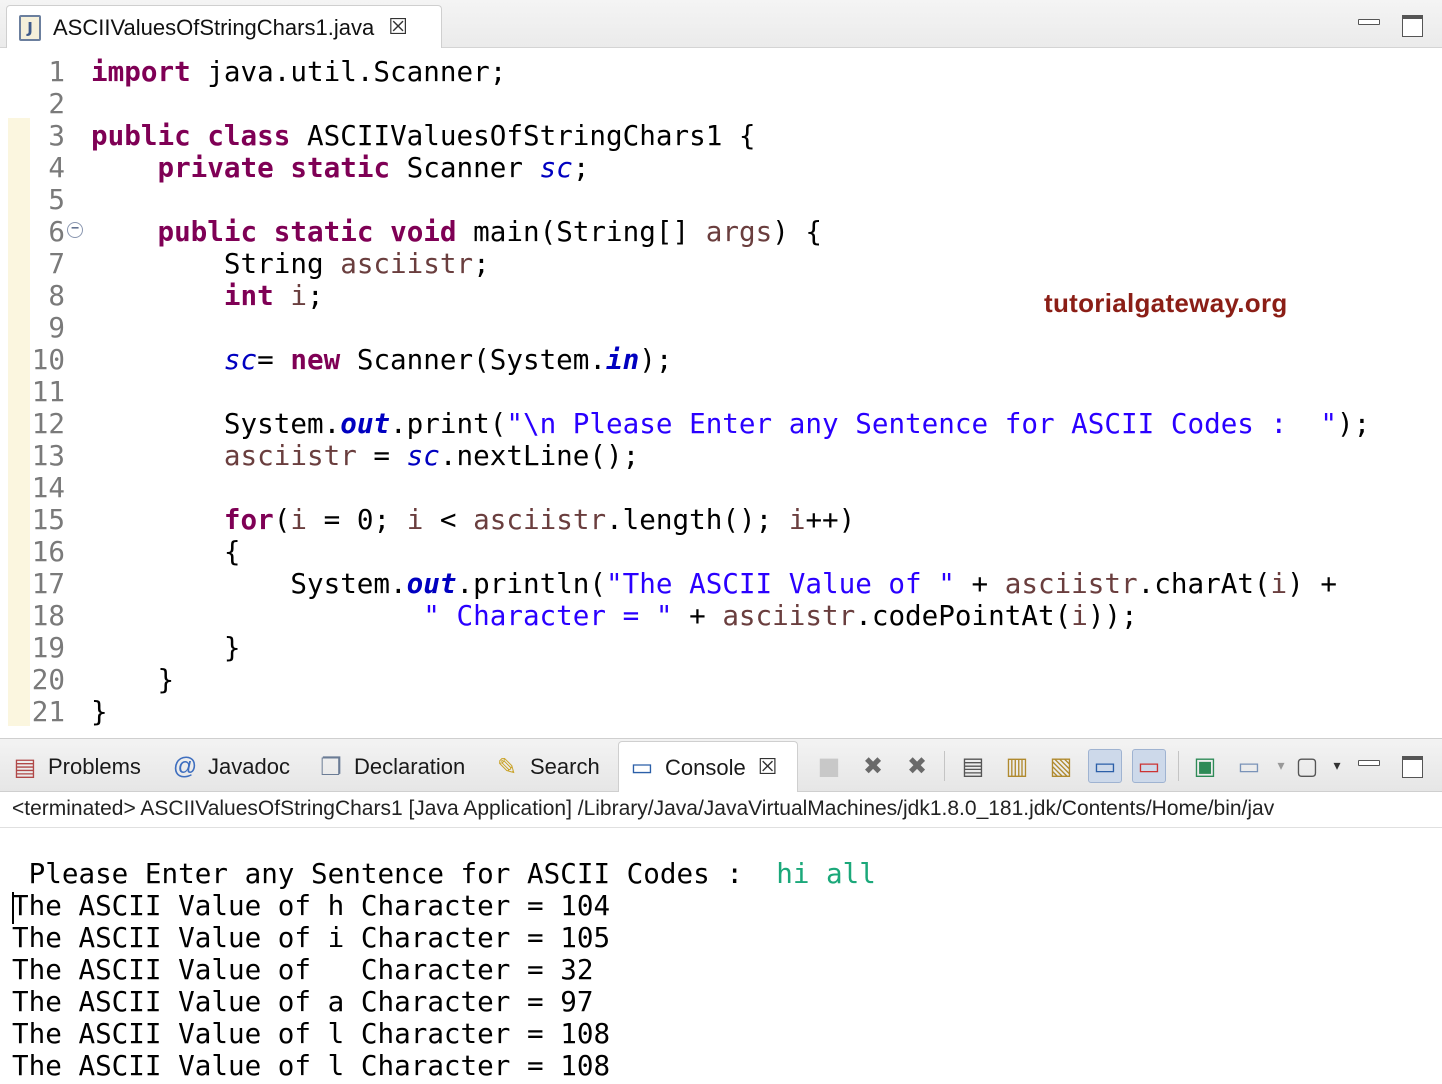 The height and width of the screenshot is (1084, 1442). I want to click on code-line: 2, so click(721, 104).